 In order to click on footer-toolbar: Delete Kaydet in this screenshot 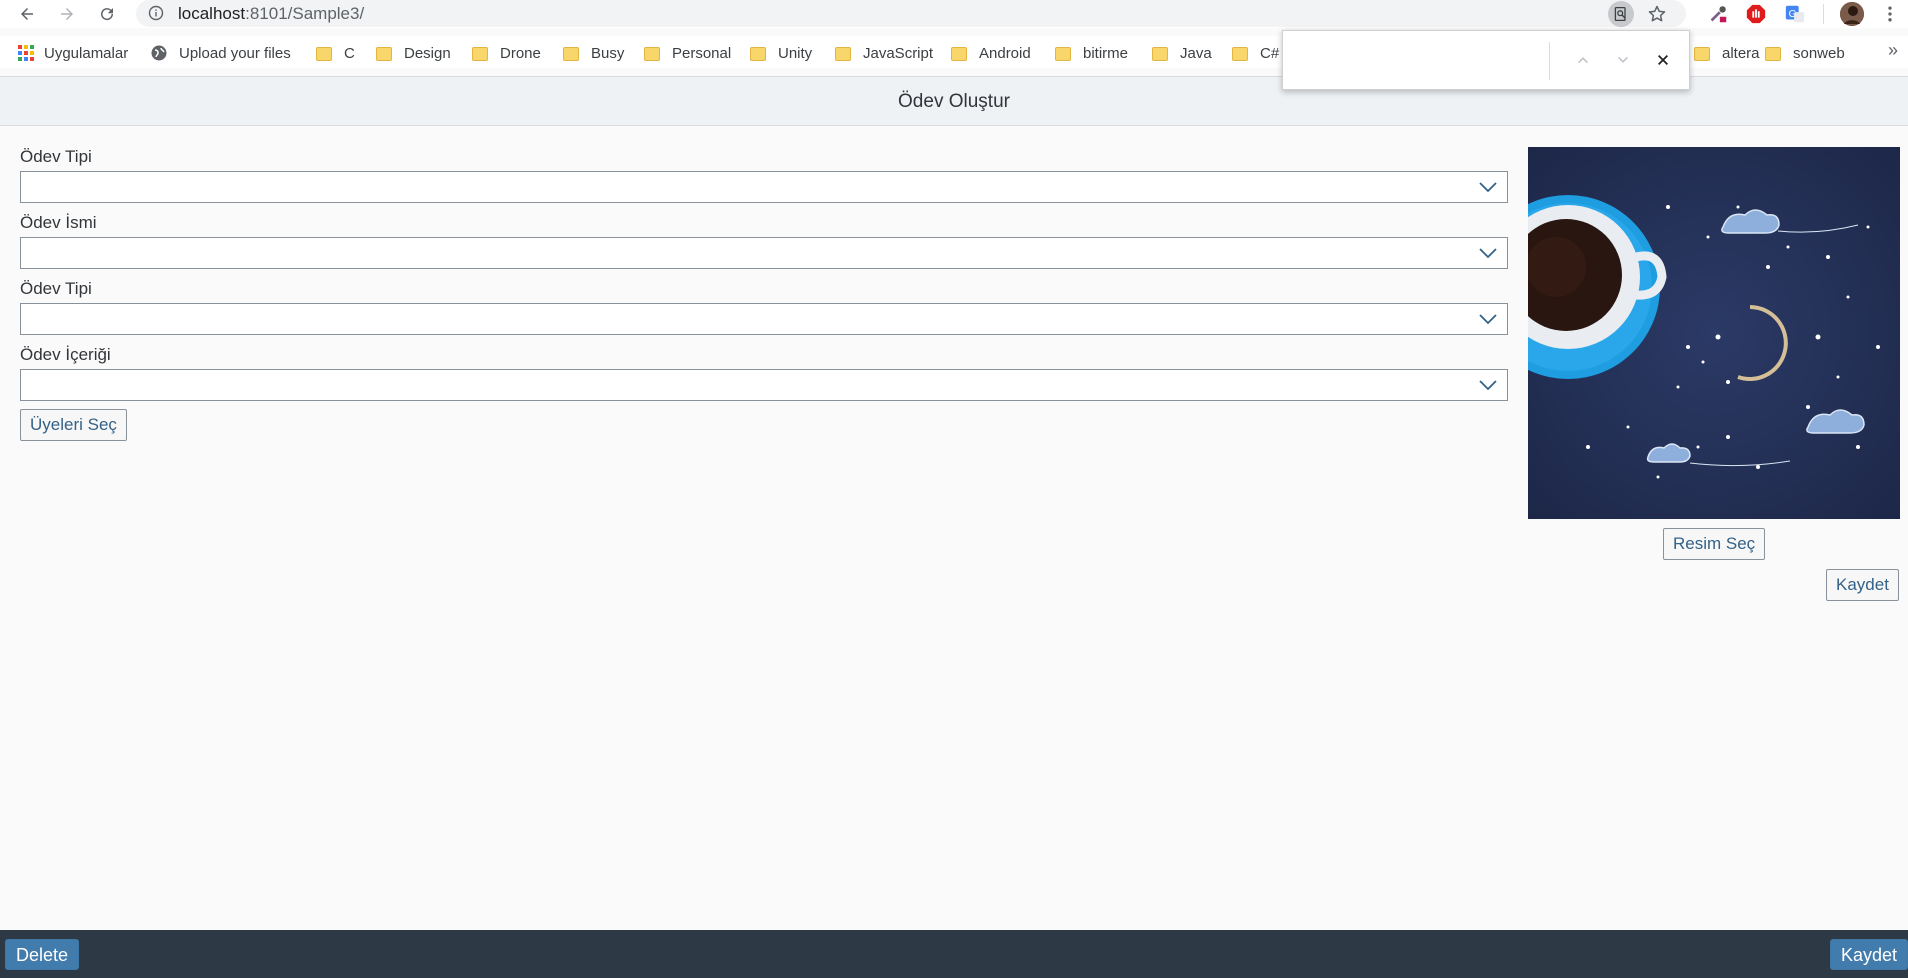, I will do `click(954, 954)`.